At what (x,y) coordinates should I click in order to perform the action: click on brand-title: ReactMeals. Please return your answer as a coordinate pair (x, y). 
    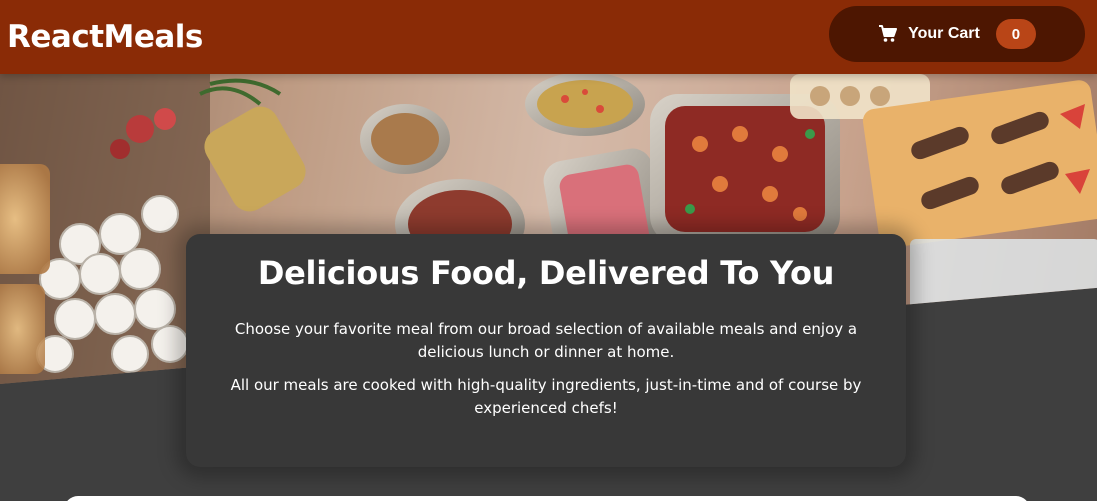
    Looking at the image, I should click on (105, 37).